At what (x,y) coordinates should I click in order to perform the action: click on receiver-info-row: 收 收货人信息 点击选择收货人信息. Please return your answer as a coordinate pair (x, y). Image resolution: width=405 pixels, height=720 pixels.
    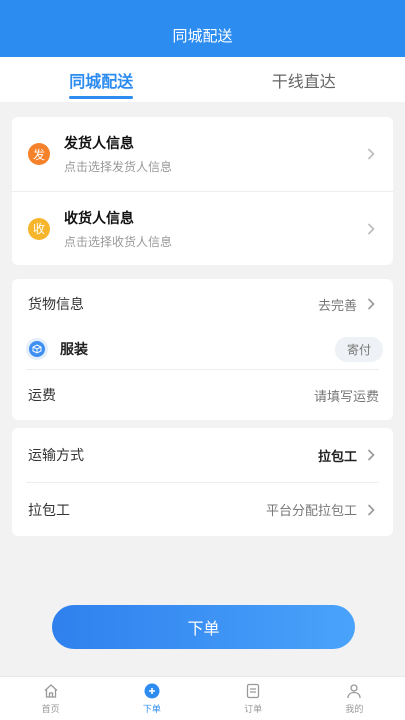
    Looking at the image, I should click on (202, 228).